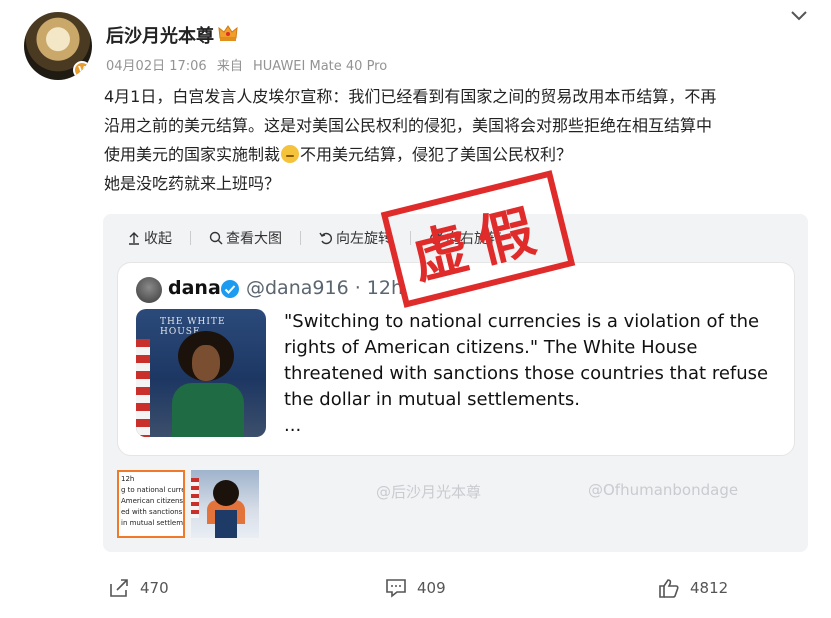  What do you see at coordinates (192, 154) in the screenshot?
I see `post-text-segment: 使用美元的国家实施制裁` at bounding box center [192, 154].